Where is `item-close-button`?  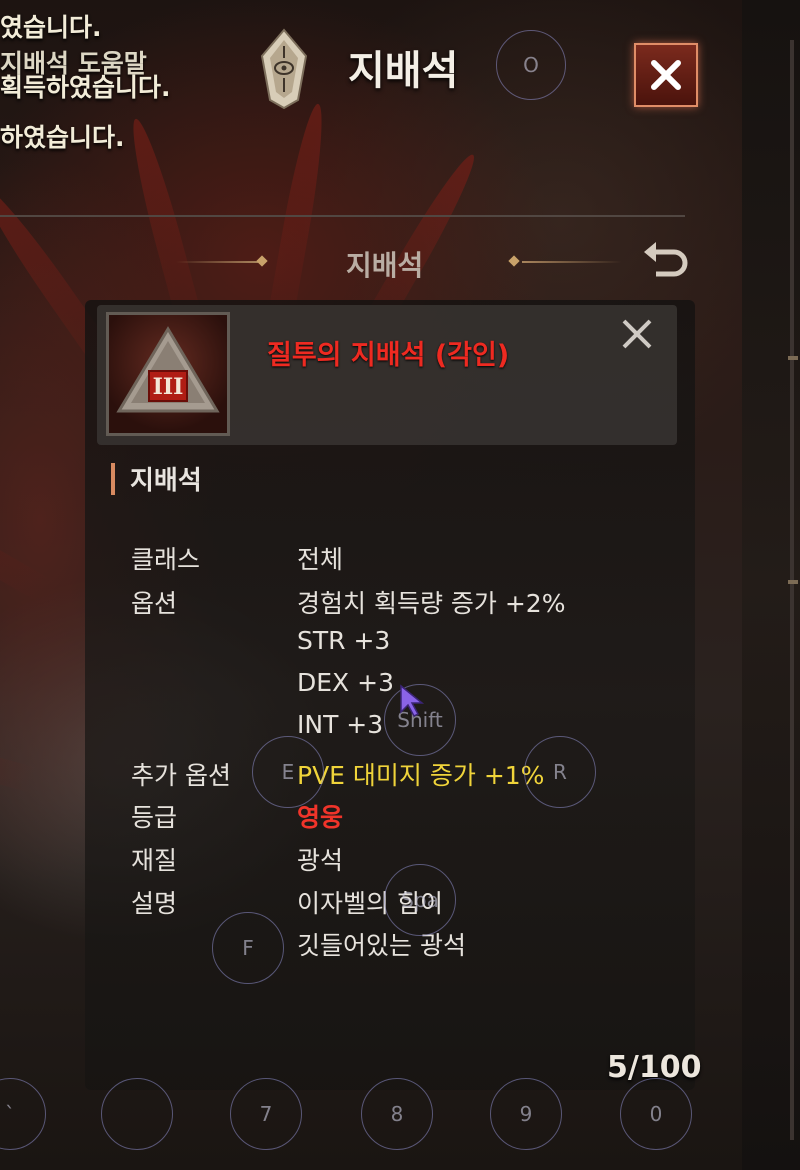
item-close-button is located at coordinates (637, 334).